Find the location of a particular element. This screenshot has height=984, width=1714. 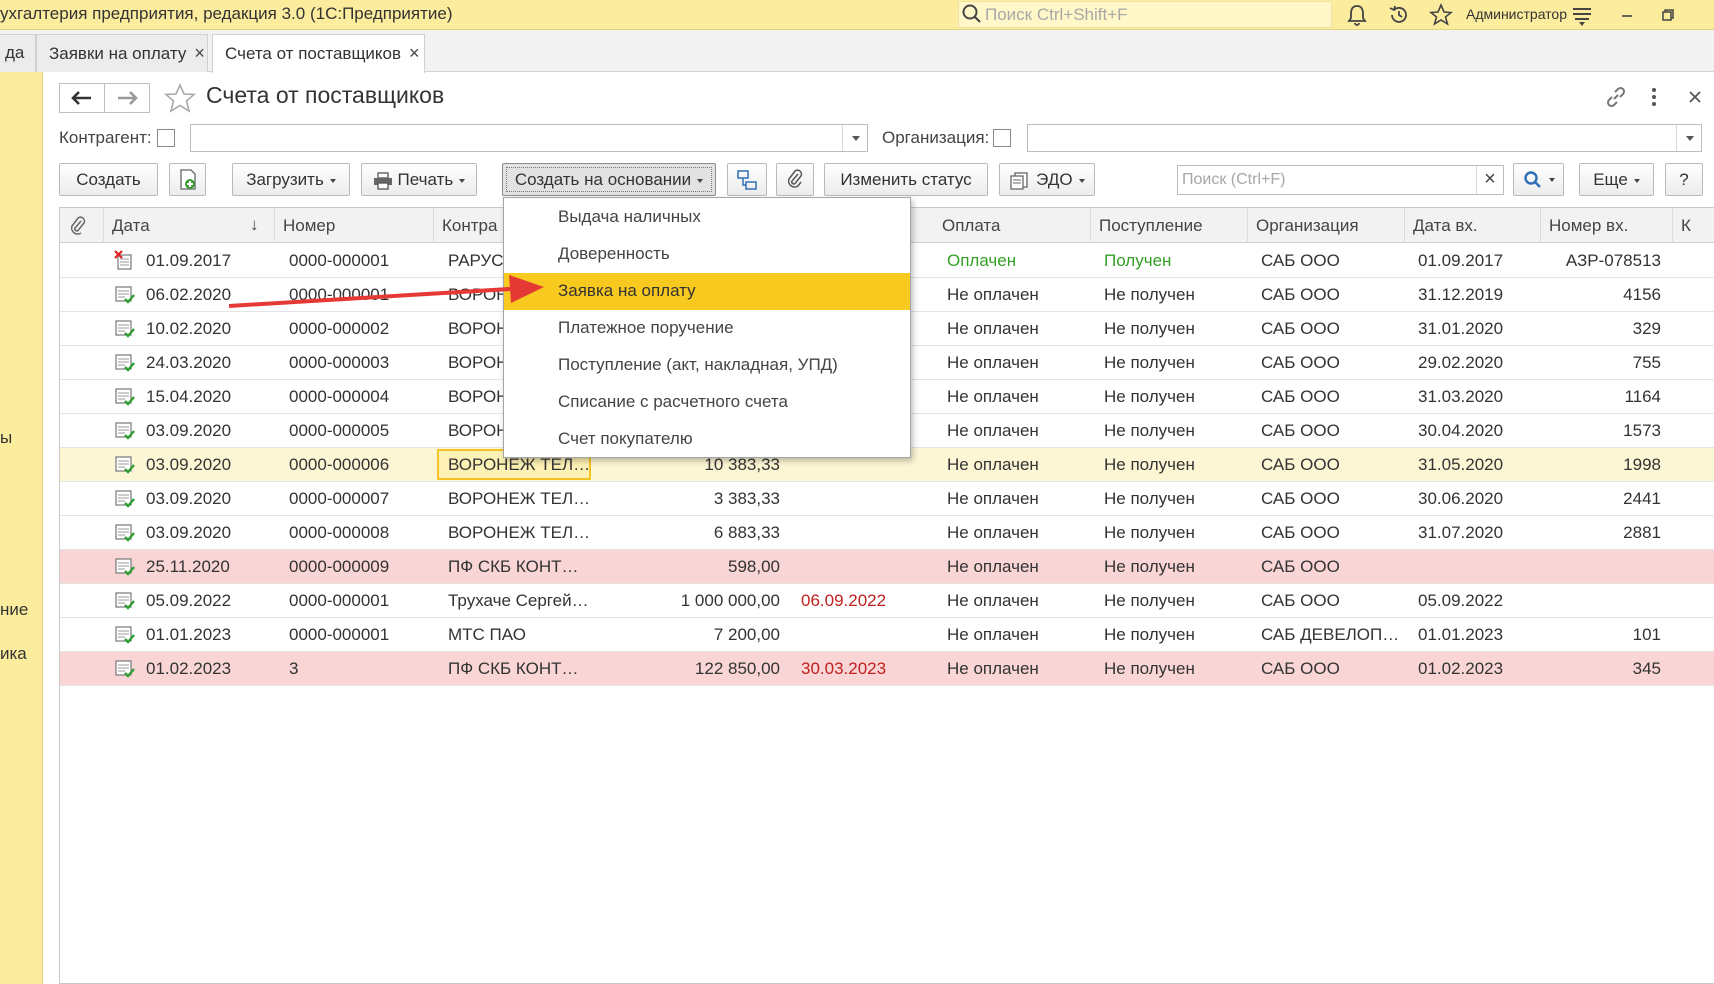

load-button: Загрузить is located at coordinates (291, 179).